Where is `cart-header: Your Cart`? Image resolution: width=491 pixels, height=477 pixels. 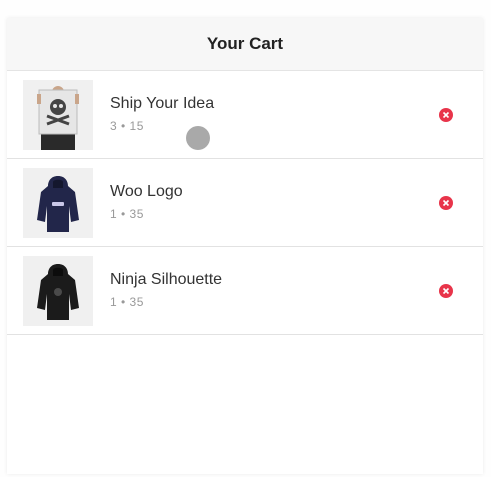 cart-header: Your Cart is located at coordinates (245, 44).